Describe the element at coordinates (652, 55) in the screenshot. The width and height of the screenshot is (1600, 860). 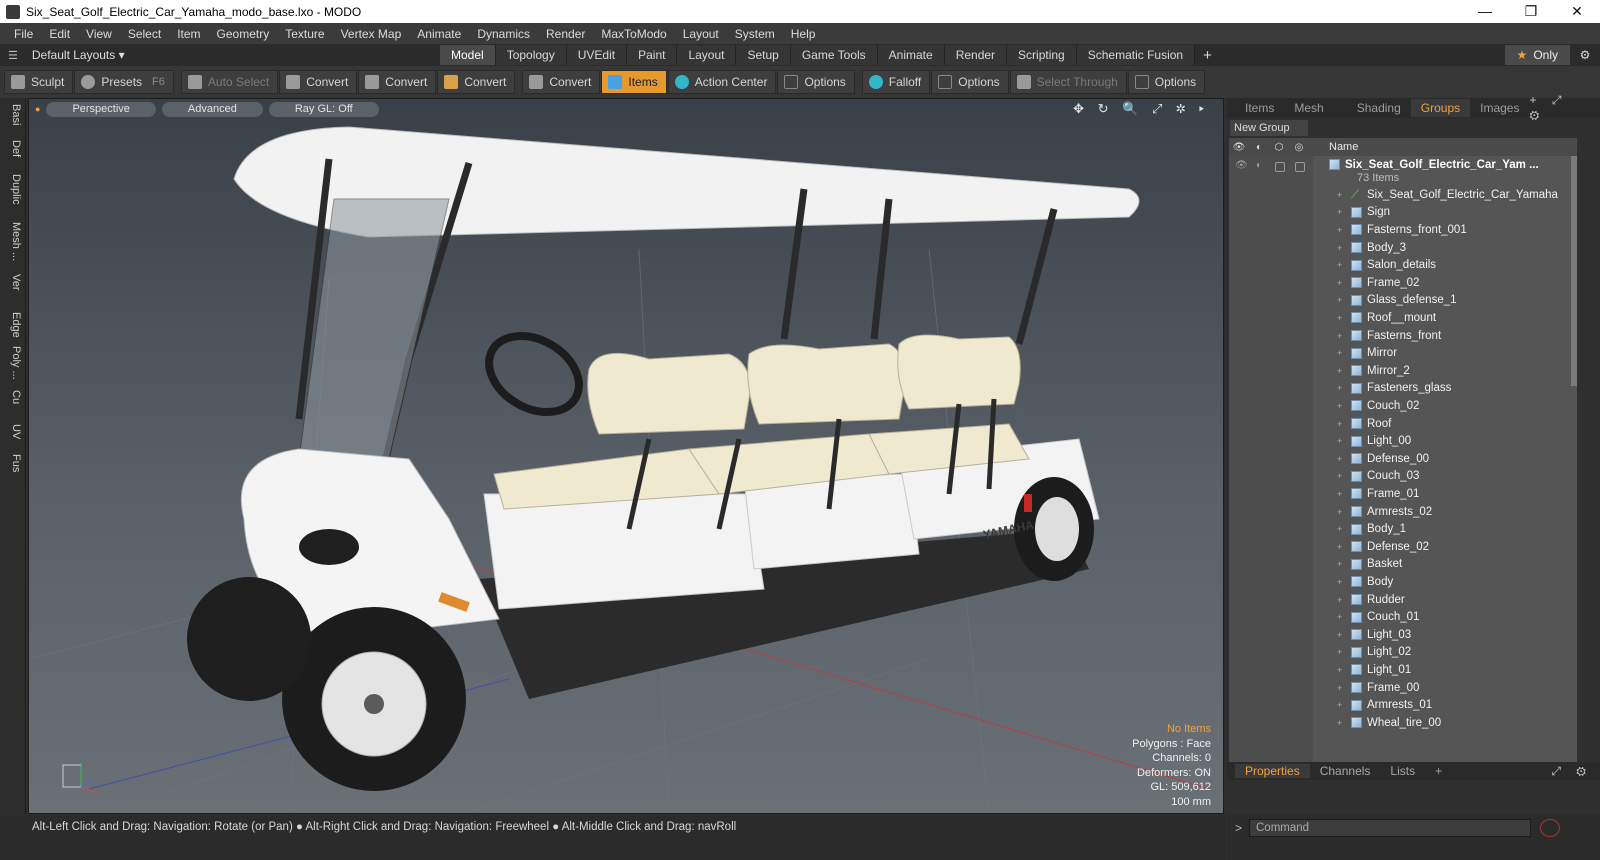
I see `tab-paint: Paint` at that location.